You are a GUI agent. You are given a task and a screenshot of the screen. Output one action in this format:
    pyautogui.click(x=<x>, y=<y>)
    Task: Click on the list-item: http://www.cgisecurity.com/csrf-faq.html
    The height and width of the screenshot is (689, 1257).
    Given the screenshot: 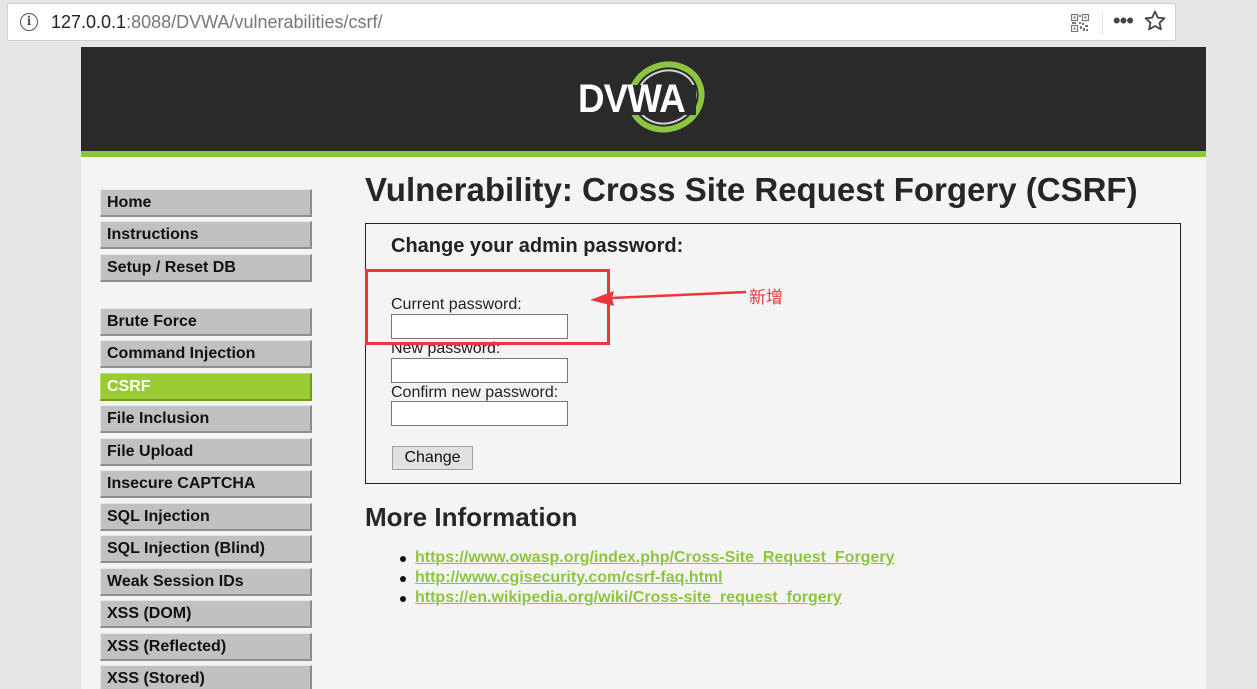 What is the action you would take?
    pyautogui.click(x=646, y=579)
    